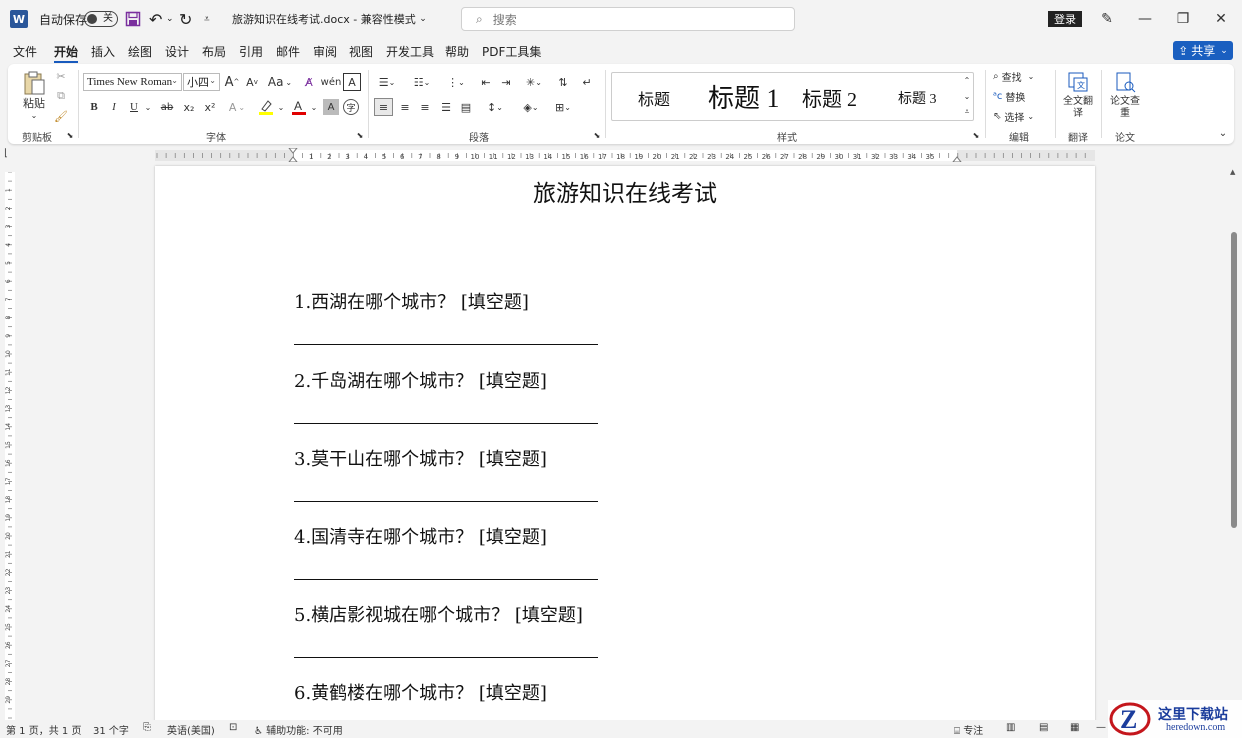 The width and height of the screenshot is (1242, 738). Describe the element at coordinates (133, 19) in the screenshot. I see `save-icon` at that location.